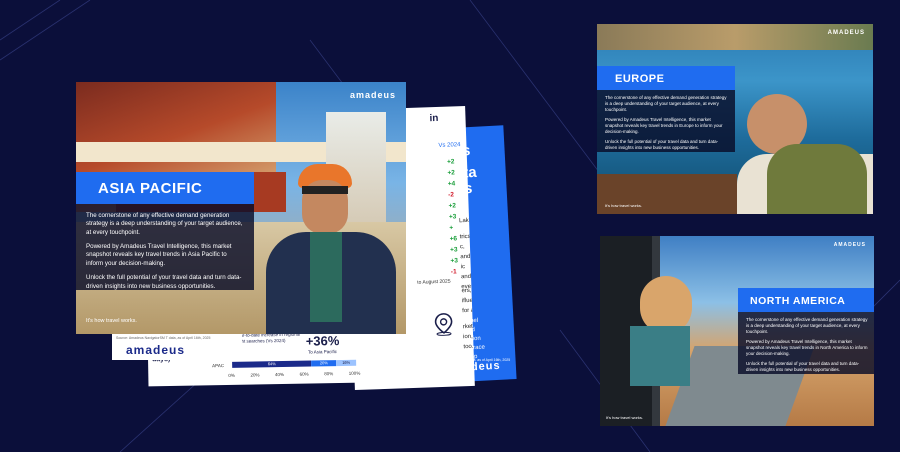 This screenshot has width=900, height=452. I want to click on region-title: ASIA PACIFIC, so click(165, 188).